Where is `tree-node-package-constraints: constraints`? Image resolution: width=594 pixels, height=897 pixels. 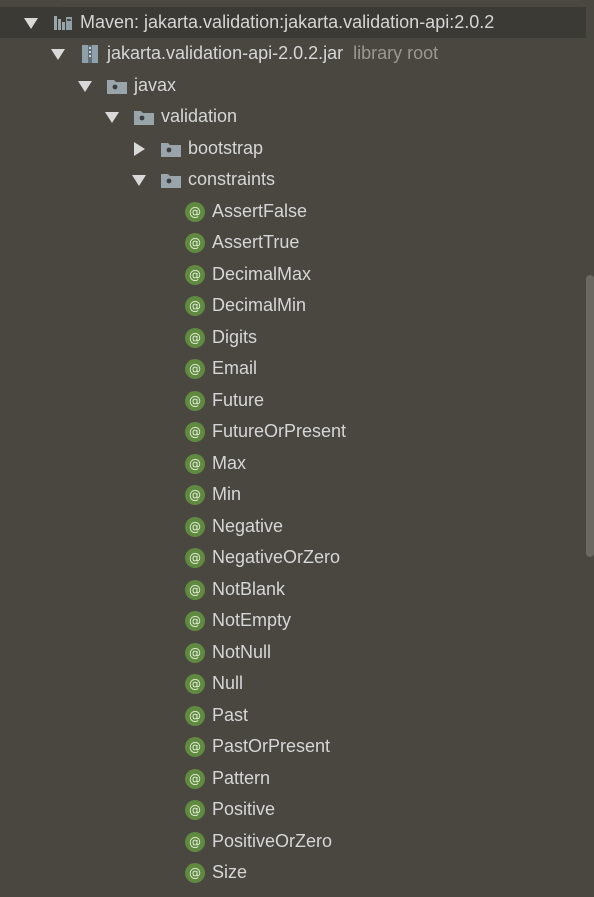
tree-node-package-constraints: constraints is located at coordinates (293, 179).